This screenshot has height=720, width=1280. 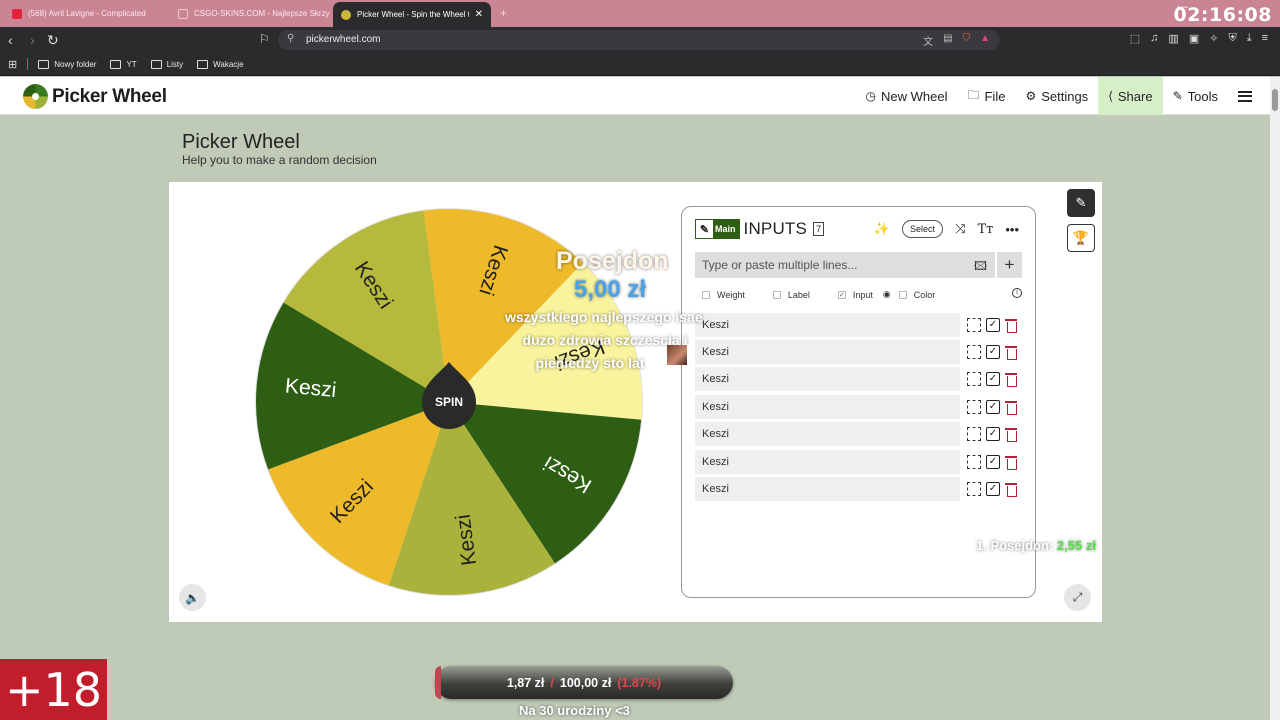 What do you see at coordinates (109, 96) in the screenshot?
I see `logo-text: Picker Wheel` at bounding box center [109, 96].